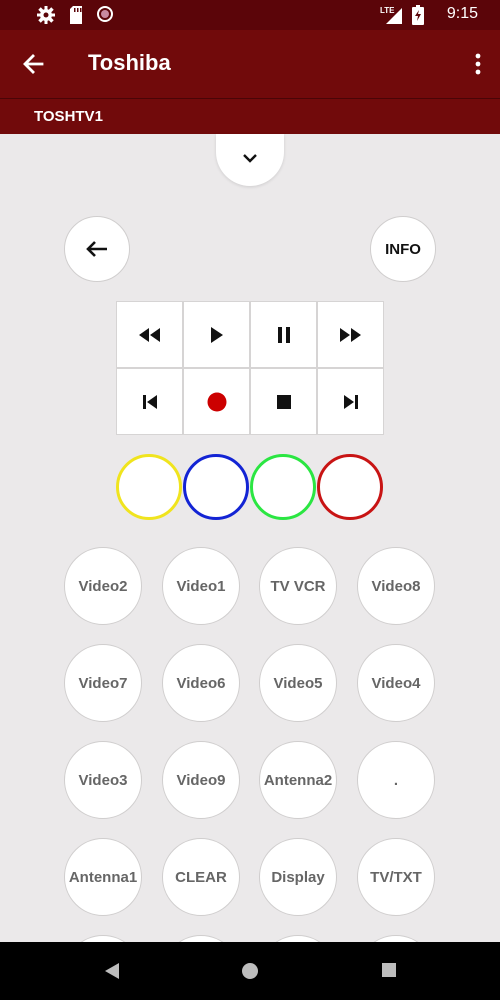  I want to click on key-clear: CLEAR, so click(201, 877).